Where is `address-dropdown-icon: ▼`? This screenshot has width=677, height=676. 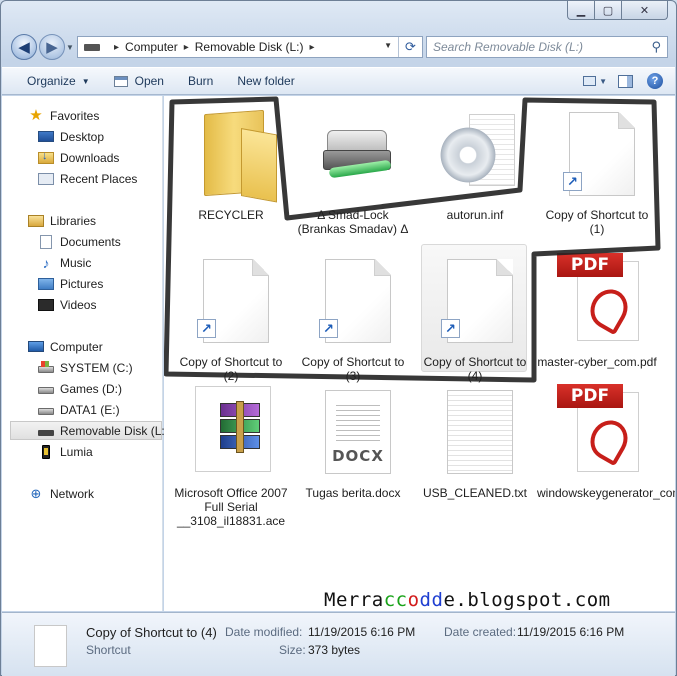 address-dropdown-icon: ▼ is located at coordinates (388, 45).